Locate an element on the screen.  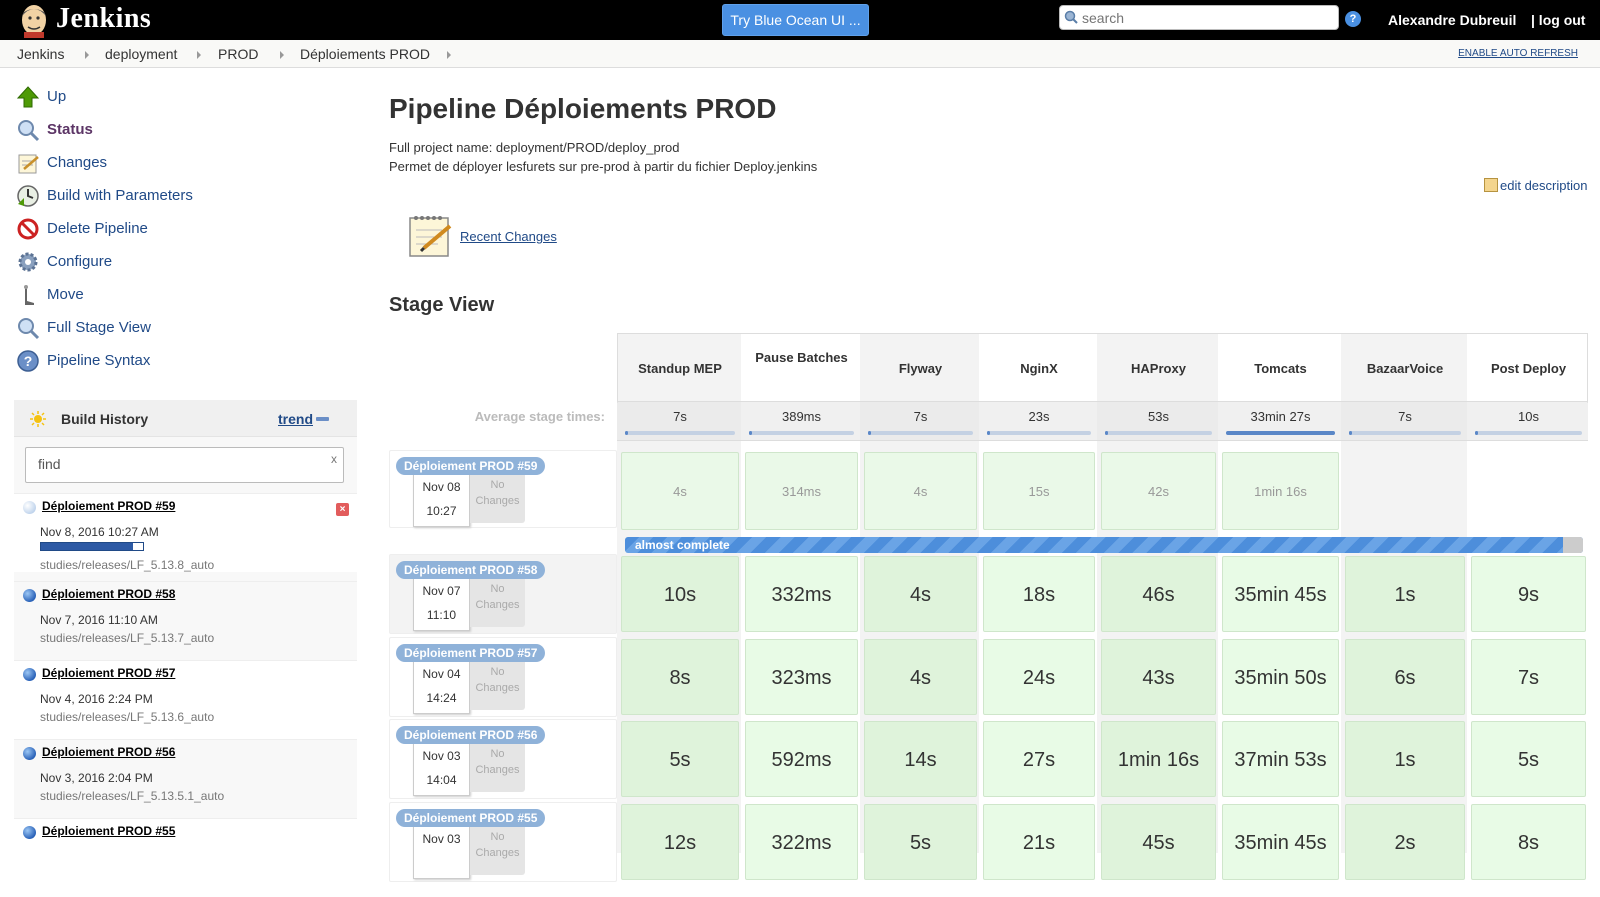
build-date: Nov 8, 2016 10:27 AM is located at coordinates (99, 532).